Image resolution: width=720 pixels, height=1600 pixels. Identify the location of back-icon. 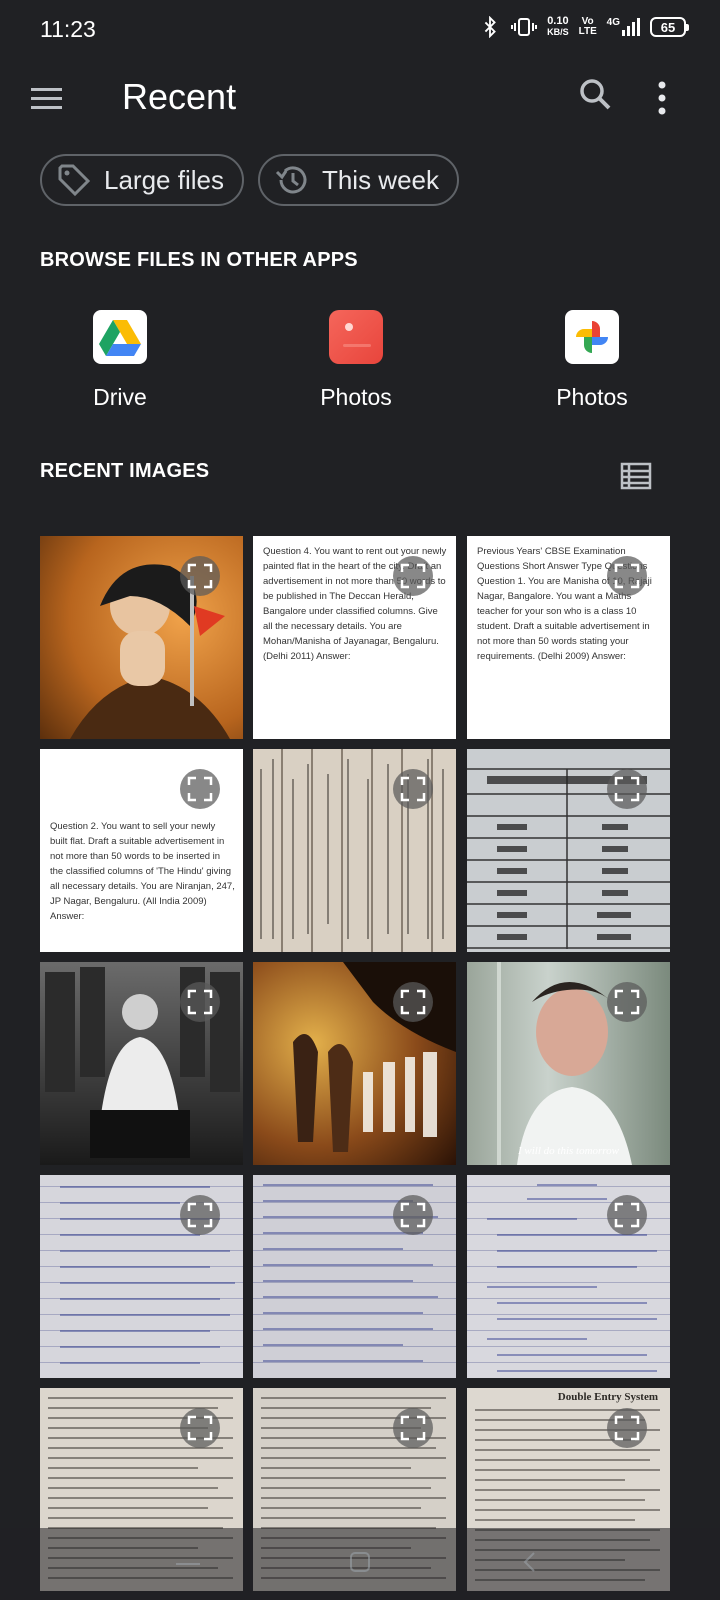
(530, 1562).